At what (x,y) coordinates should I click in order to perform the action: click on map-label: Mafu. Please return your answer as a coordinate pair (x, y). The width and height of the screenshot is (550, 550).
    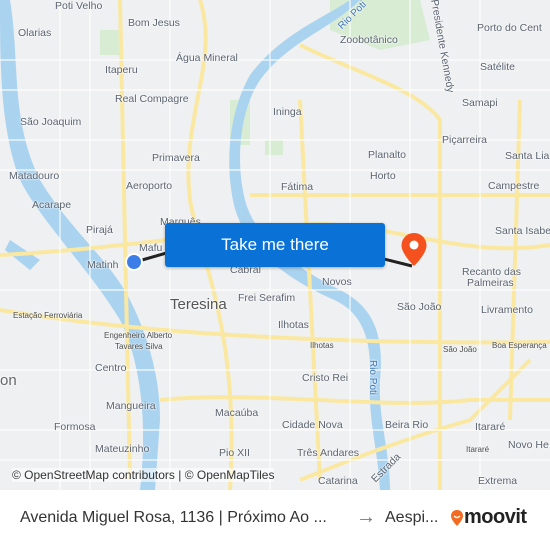
    Looking at the image, I should click on (151, 248).